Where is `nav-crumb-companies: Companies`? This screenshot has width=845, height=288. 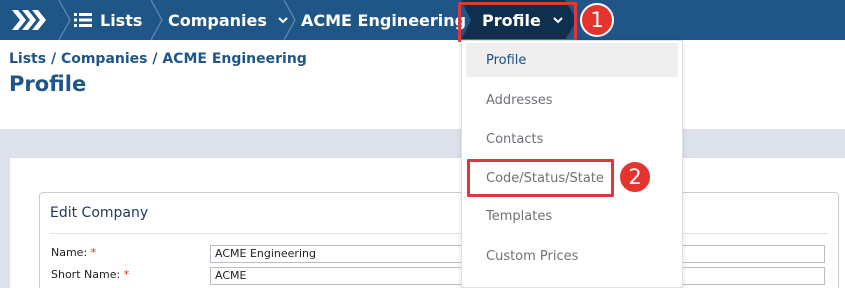
nav-crumb-companies: Companies is located at coordinates (228, 20).